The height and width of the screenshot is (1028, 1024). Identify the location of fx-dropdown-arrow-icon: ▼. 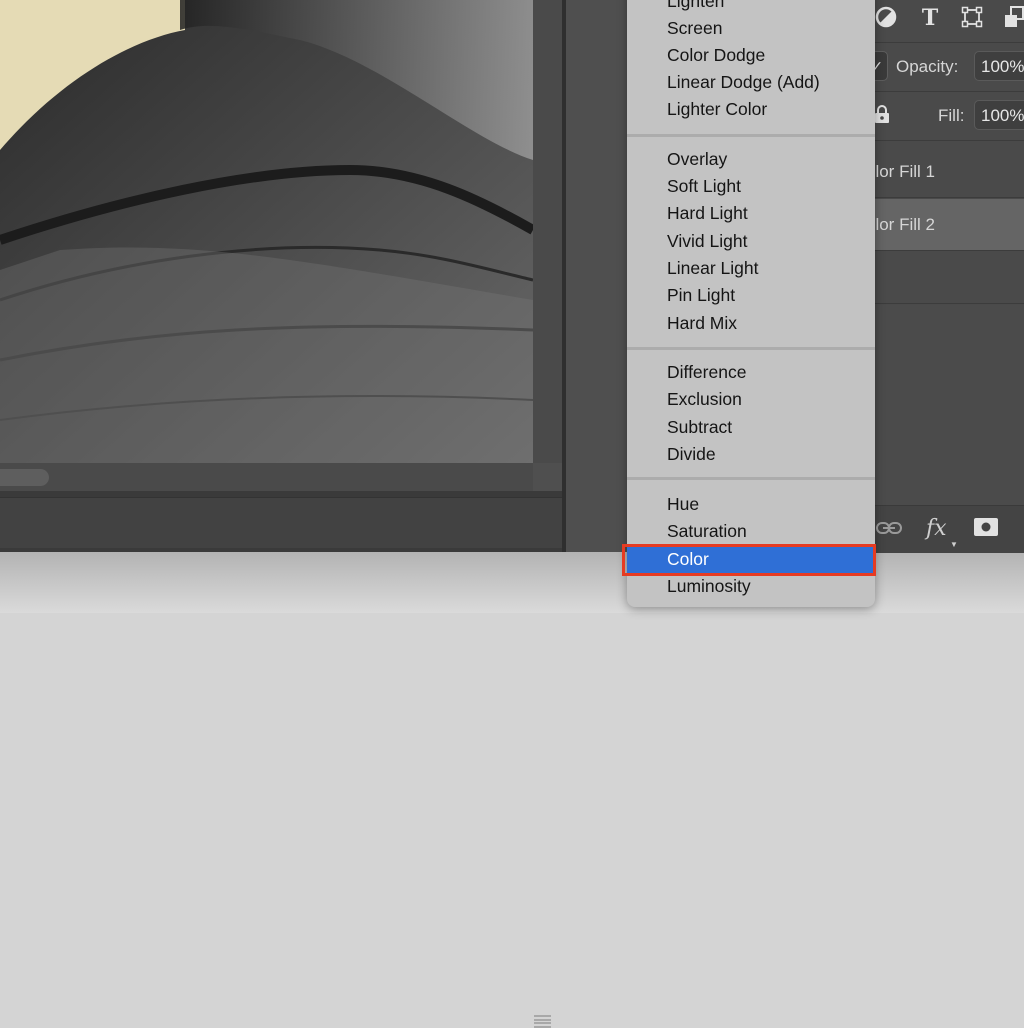
(954, 544).